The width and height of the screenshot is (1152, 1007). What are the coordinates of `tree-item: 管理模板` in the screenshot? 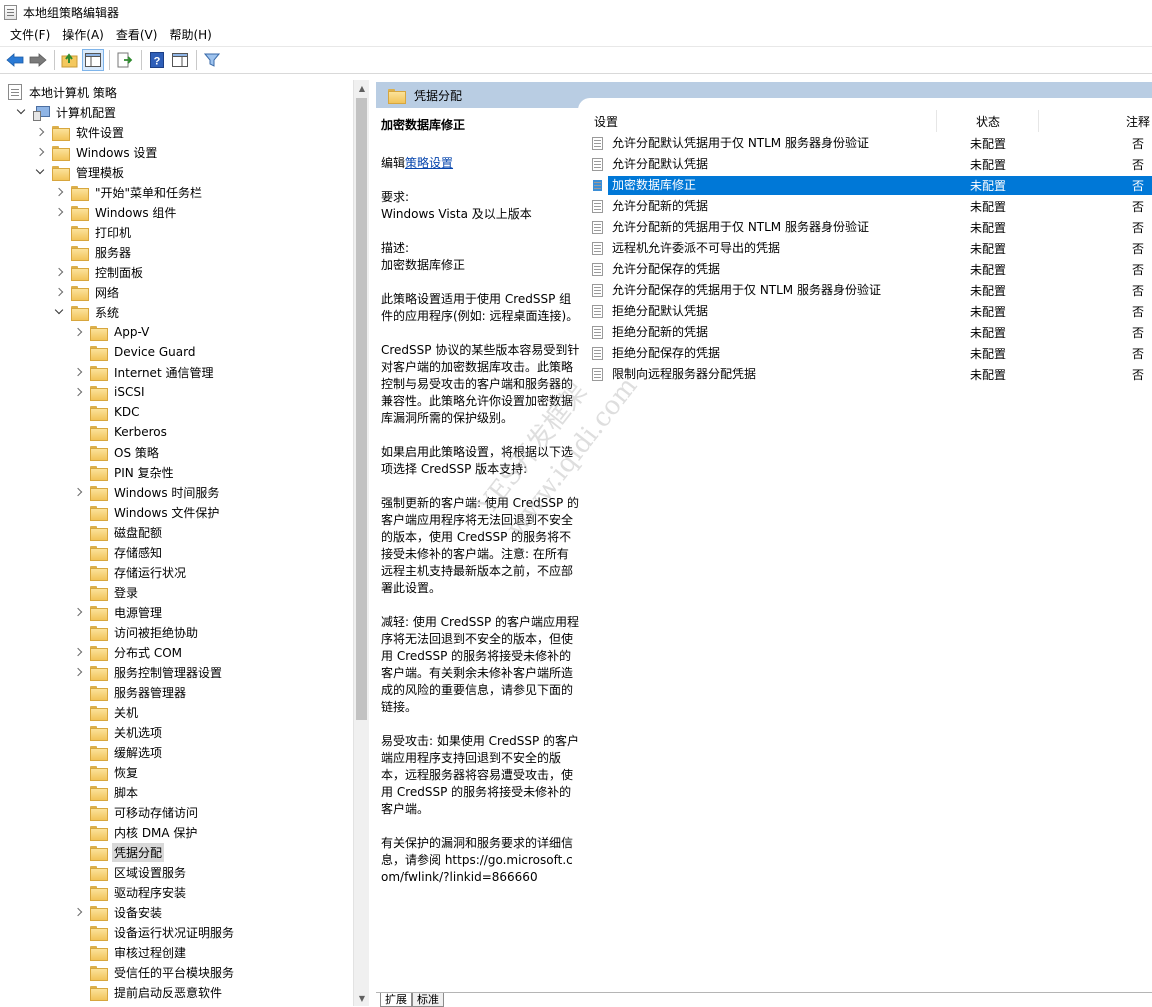 It's located at (80, 172).